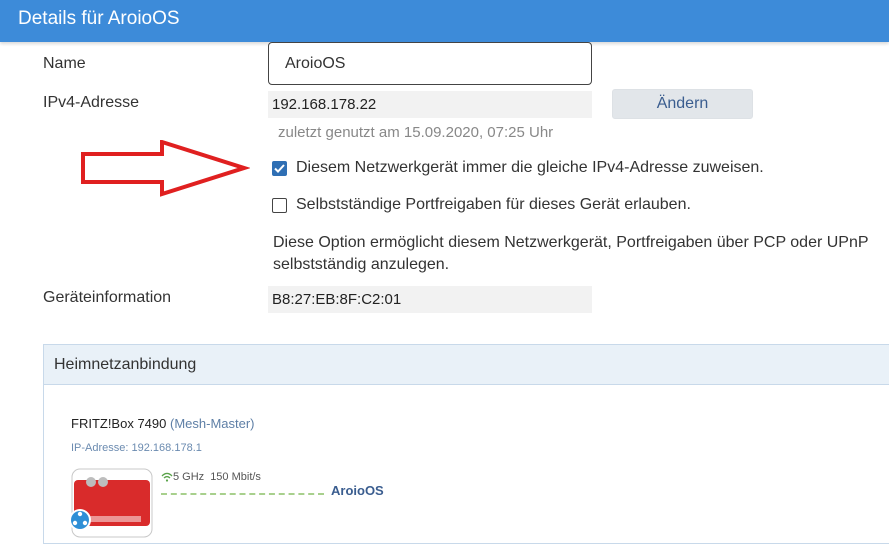 The image size is (889, 544). I want to click on port-checkbox, so click(279, 205).